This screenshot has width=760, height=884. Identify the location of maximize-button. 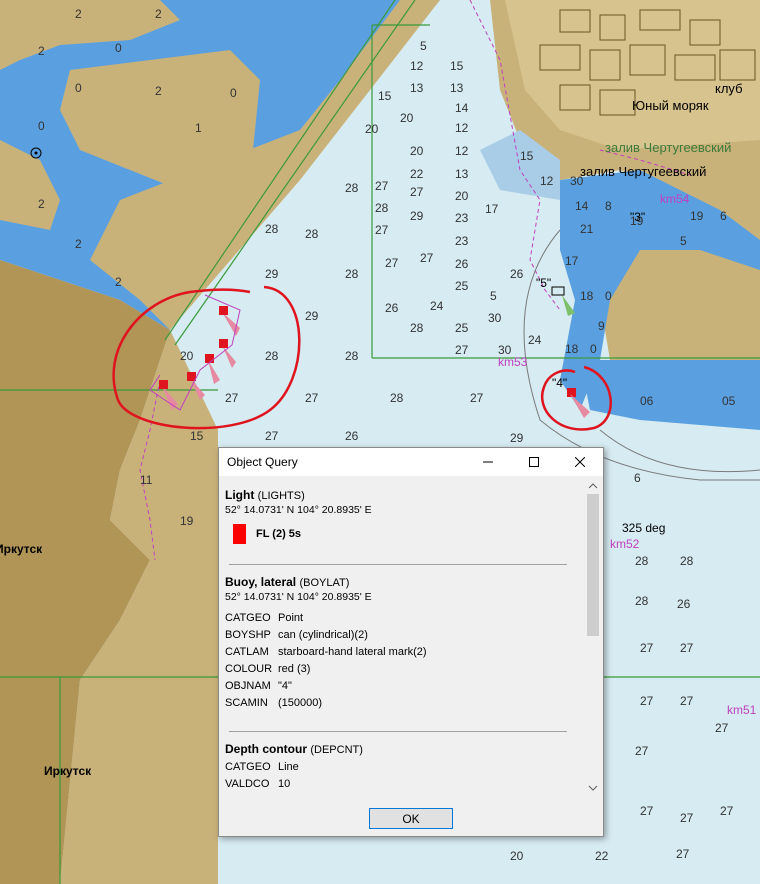
(534, 462).